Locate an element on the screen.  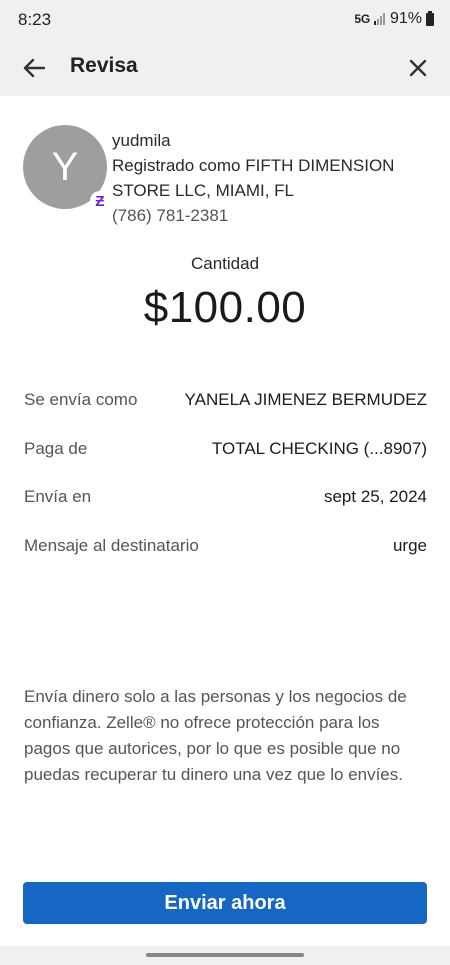
recipient-registered-line2: STORE LLC, MIAMI, FL is located at coordinates (203, 190).